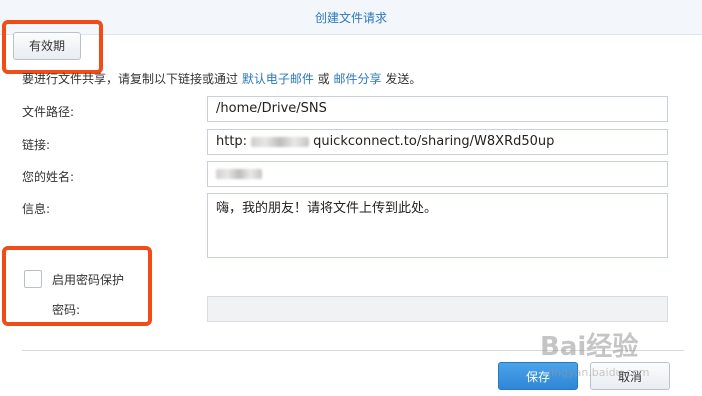  What do you see at coordinates (232, 141) in the screenshot?
I see `link-prefix: http:` at bounding box center [232, 141].